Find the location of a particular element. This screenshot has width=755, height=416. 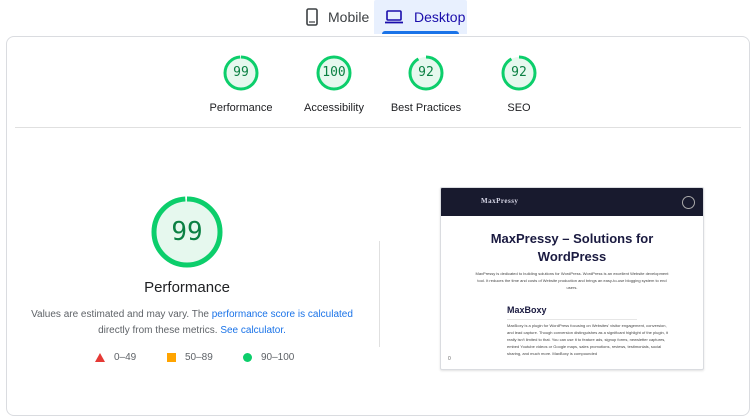

tab-desktop: Desktop is located at coordinates (420, 17).